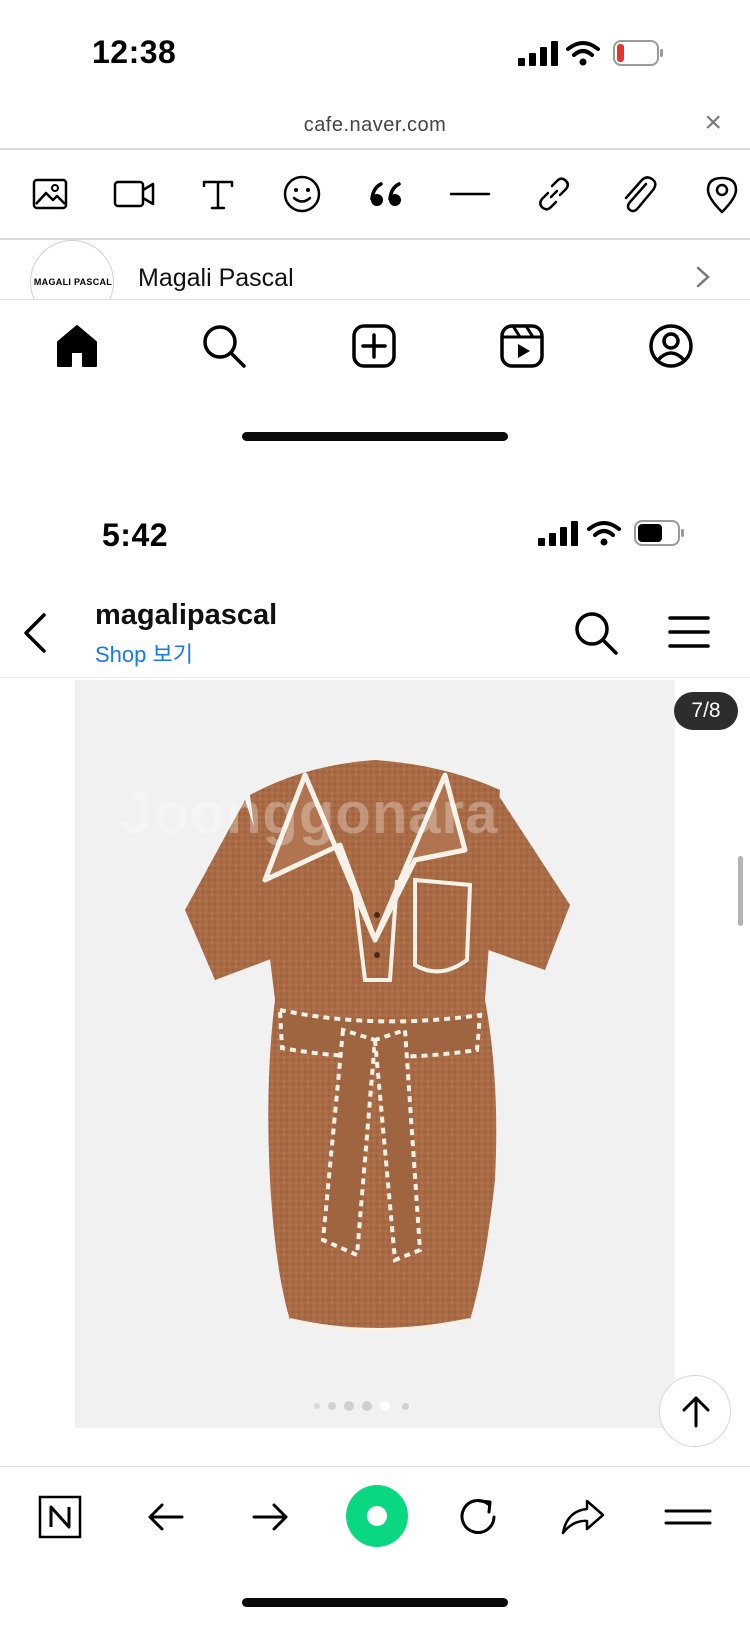  What do you see at coordinates (186, 615) in the screenshot?
I see `username: magalipascal` at bounding box center [186, 615].